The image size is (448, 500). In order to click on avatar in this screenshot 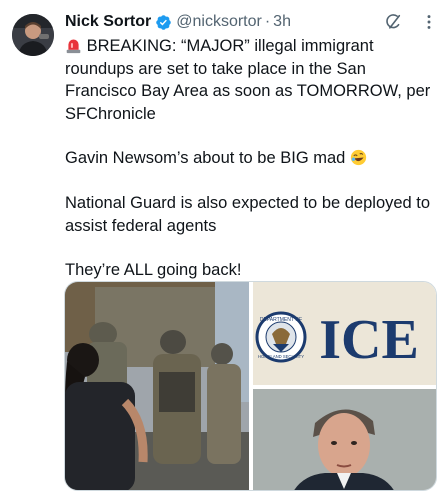, I will do `click(33, 35)`.